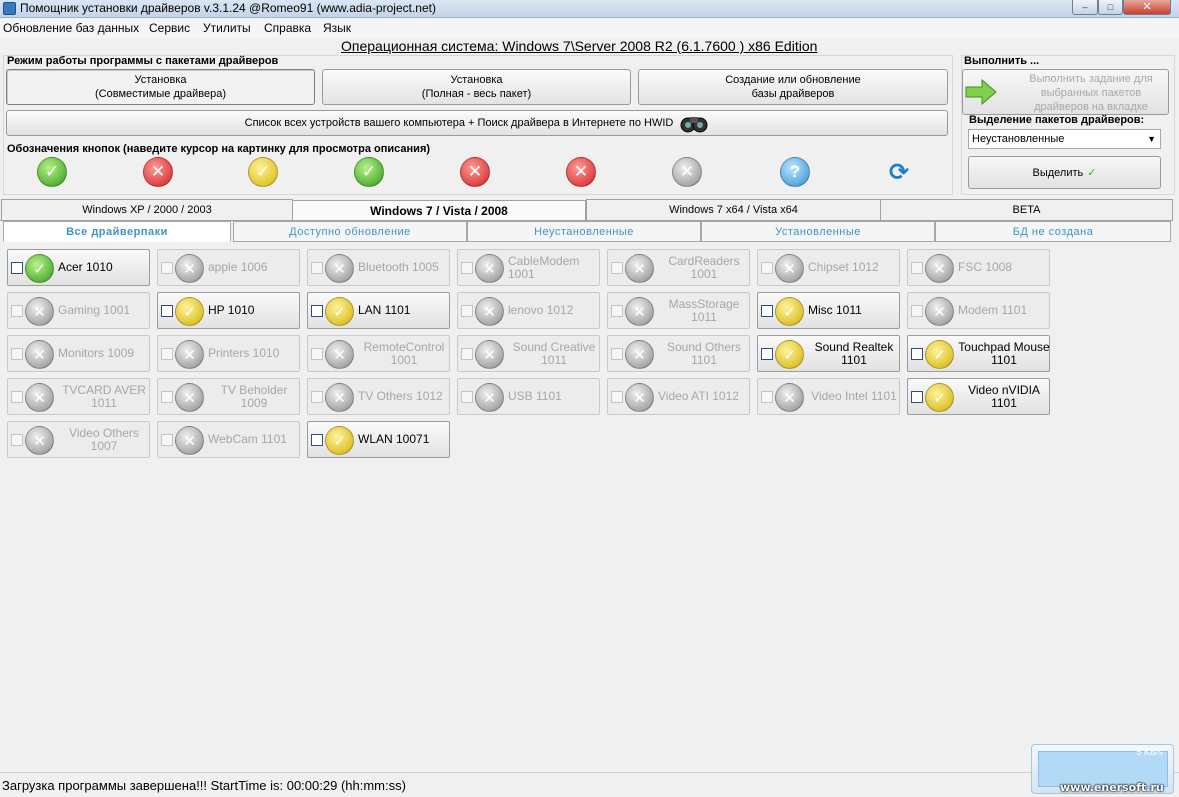  Describe the element at coordinates (228, 439) in the screenshot. I see `driver-pack-item: ✕ WebCam 1101` at that location.